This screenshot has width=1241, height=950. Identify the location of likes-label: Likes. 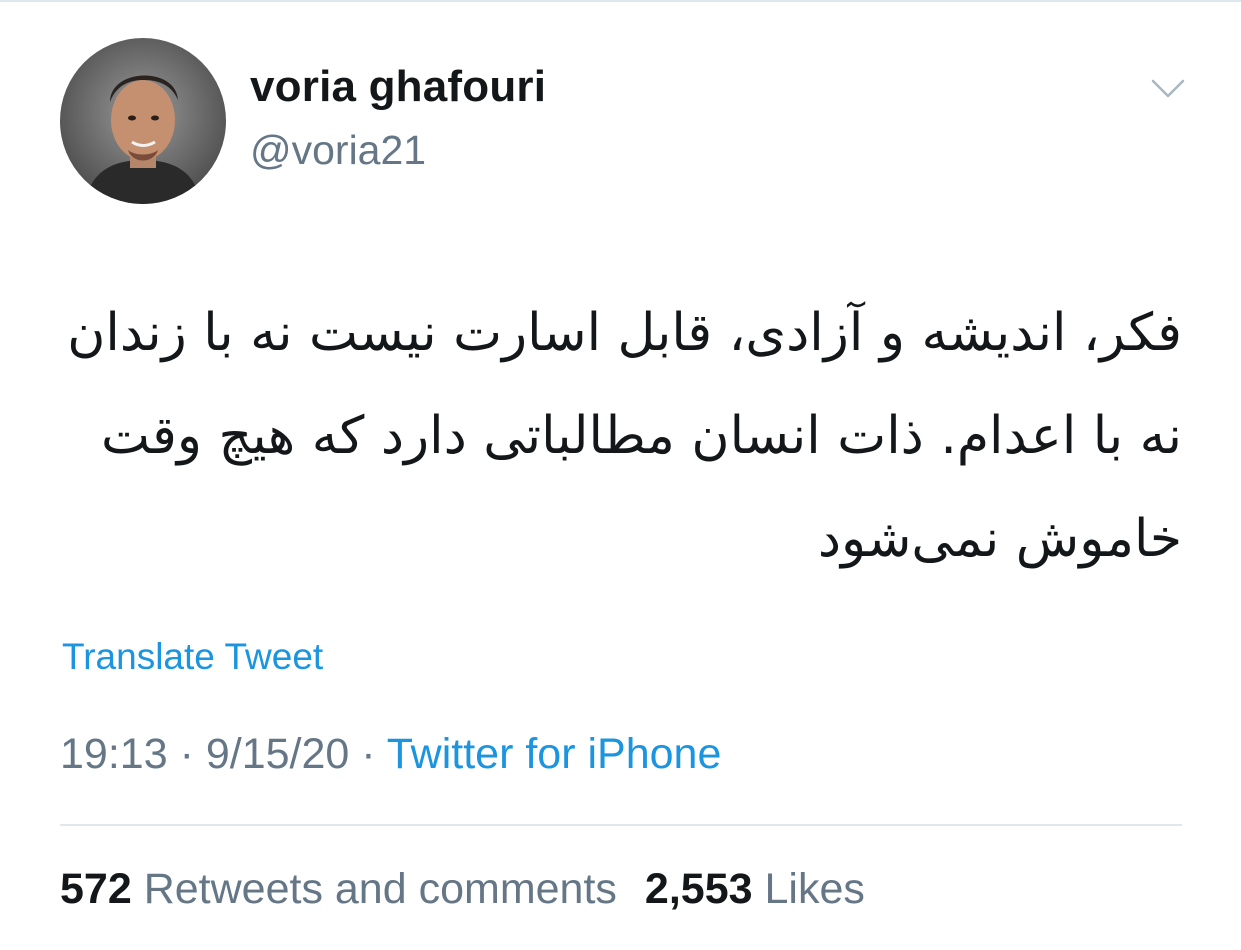
(814, 889).